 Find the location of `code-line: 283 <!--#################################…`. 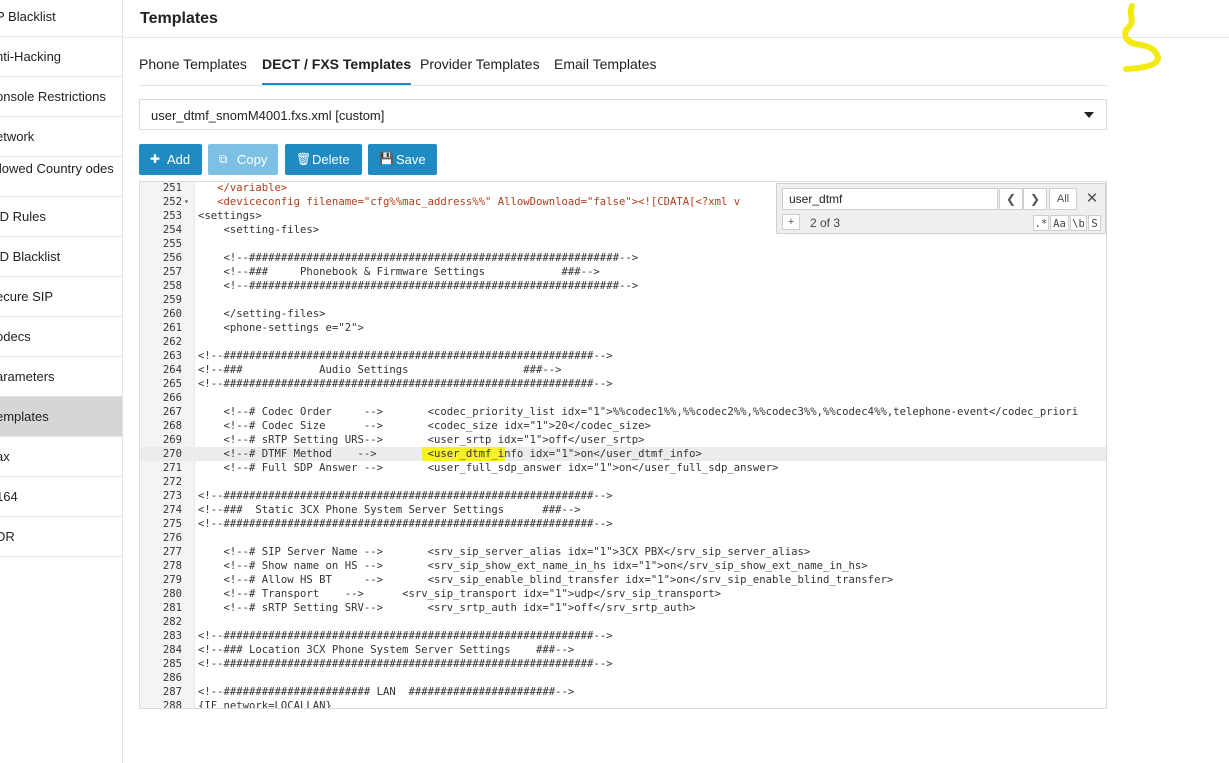

code-line: 283 <!--#################################… is located at coordinates (623, 636).